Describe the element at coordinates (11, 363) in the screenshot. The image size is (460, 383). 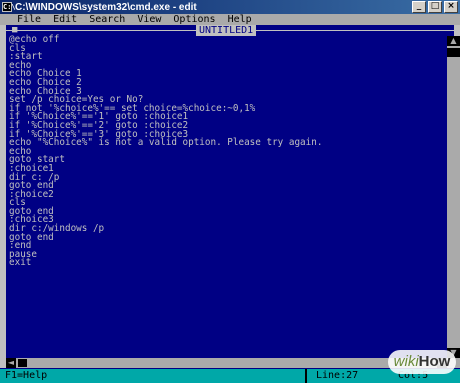
I see `scroll-left-icon: ◄` at that location.